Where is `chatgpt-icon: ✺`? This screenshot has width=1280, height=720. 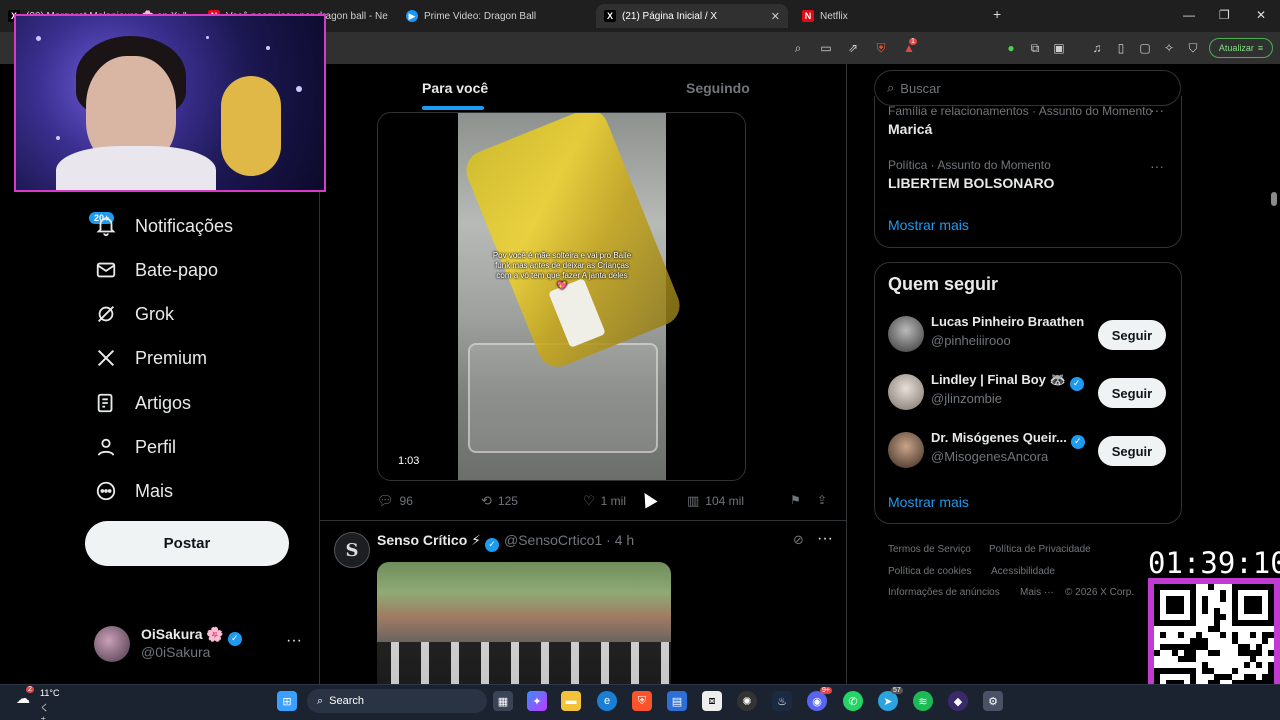 chatgpt-icon: ✺ is located at coordinates (747, 701).